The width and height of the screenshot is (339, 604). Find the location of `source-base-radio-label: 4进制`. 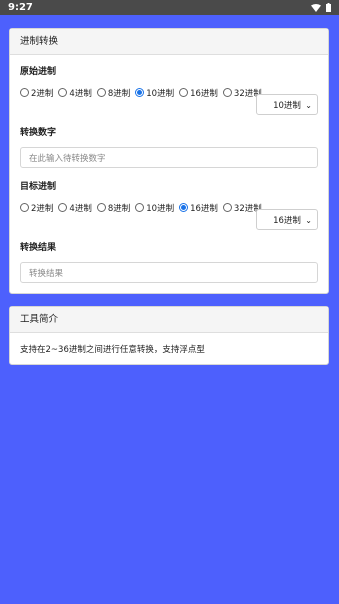

source-base-radio-label: 4进制 is located at coordinates (80, 93).